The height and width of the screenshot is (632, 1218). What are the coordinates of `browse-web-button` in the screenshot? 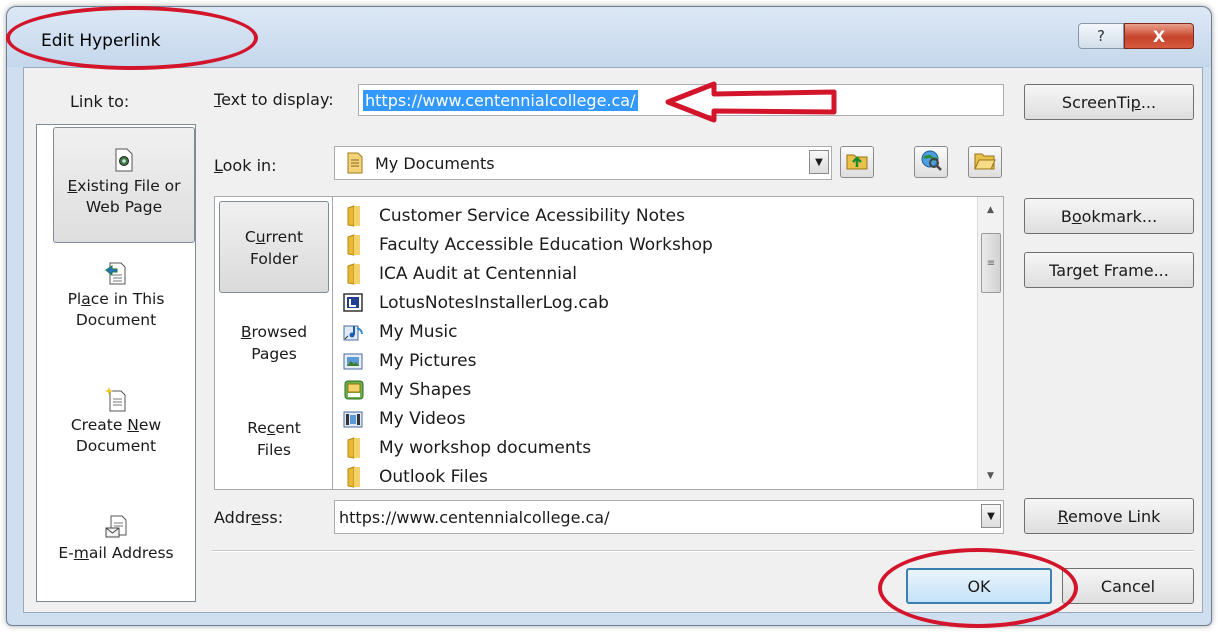 It's located at (931, 162).